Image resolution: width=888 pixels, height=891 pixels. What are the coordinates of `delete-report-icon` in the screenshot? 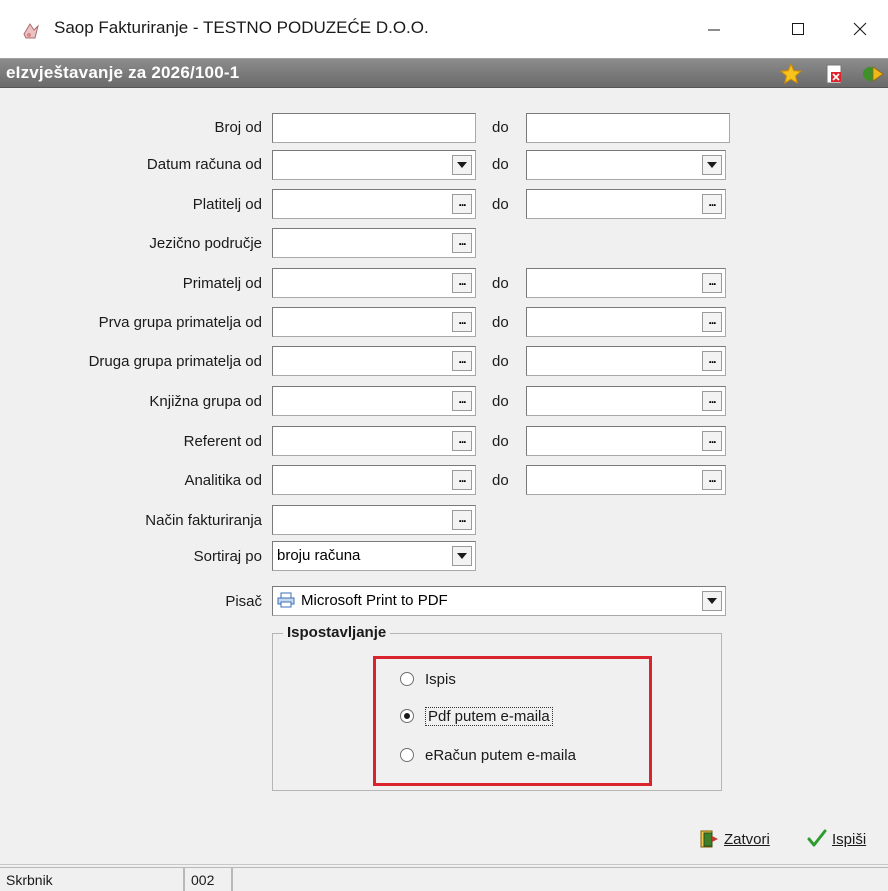 It's located at (834, 74).